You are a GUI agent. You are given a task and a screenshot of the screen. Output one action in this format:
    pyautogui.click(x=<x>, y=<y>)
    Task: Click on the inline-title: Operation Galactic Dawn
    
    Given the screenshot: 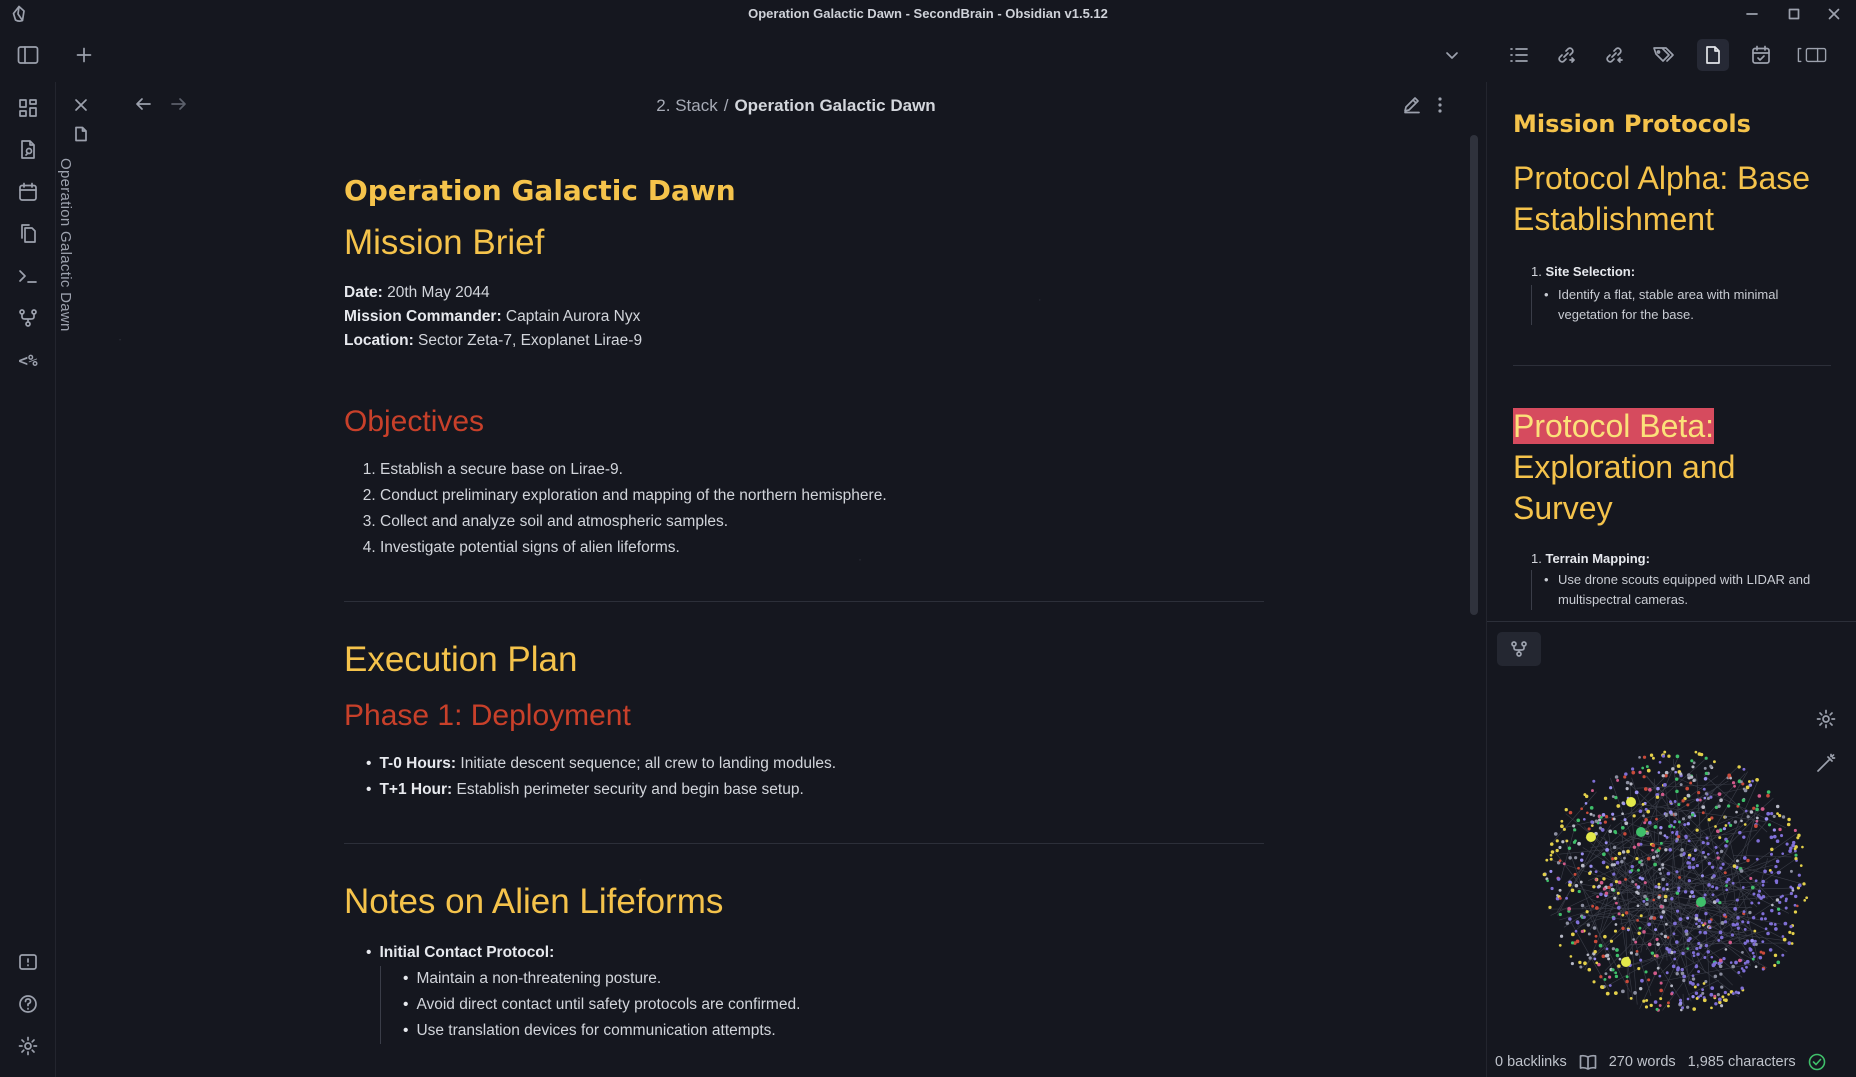 What is the action you would take?
    pyautogui.click(x=804, y=190)
    